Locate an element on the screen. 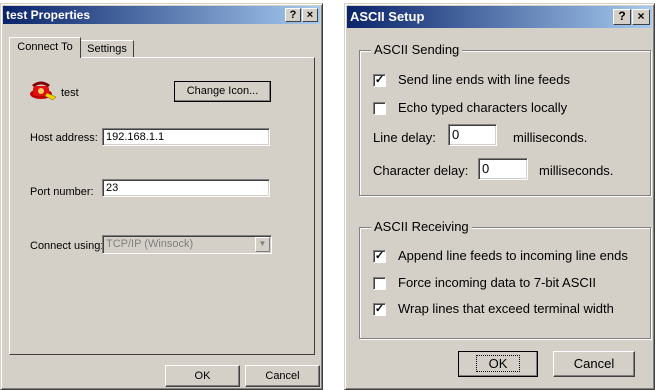 This screenshot has height=390, width=655. echo-chars-checkbox is located at coordinates (379, 108).